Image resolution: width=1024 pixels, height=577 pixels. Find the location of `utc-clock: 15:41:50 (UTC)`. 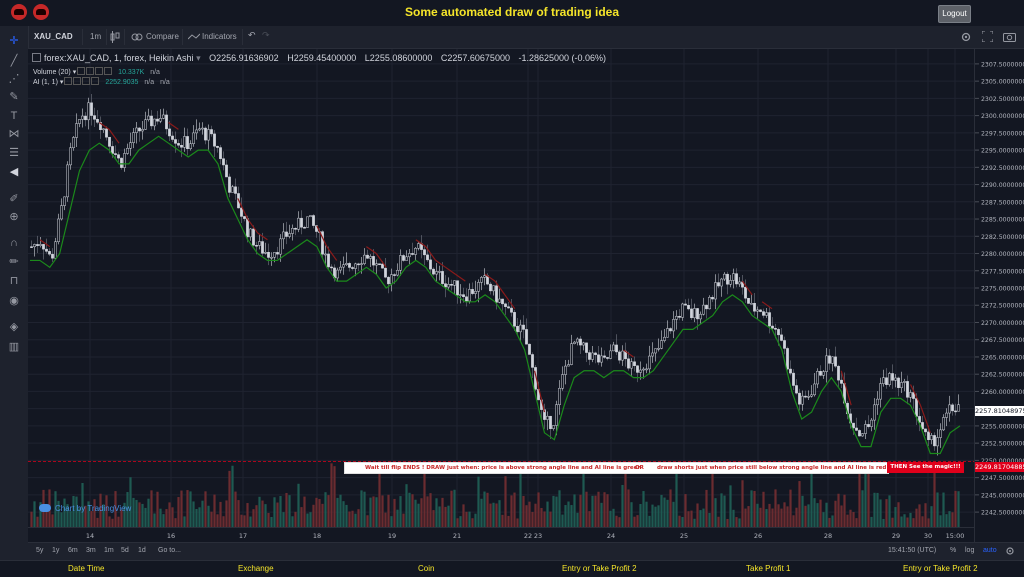

utc-clock: 15:41:50 (UTC) is located at coordinates (912, 550).